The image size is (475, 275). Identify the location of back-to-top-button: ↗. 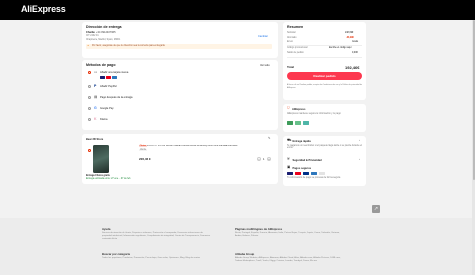
(376, 209).